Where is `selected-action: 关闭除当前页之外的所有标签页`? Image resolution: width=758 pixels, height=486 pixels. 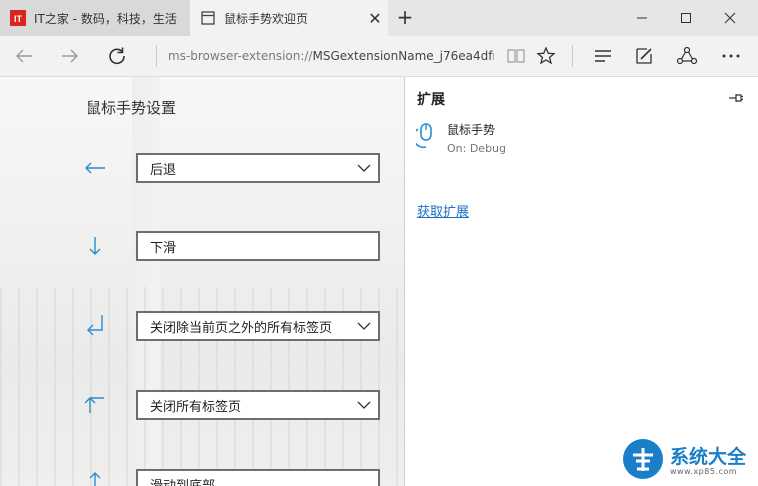 selected-action: 关闭除当前页之外的所有标签页 is located at coordinates (241, 328).